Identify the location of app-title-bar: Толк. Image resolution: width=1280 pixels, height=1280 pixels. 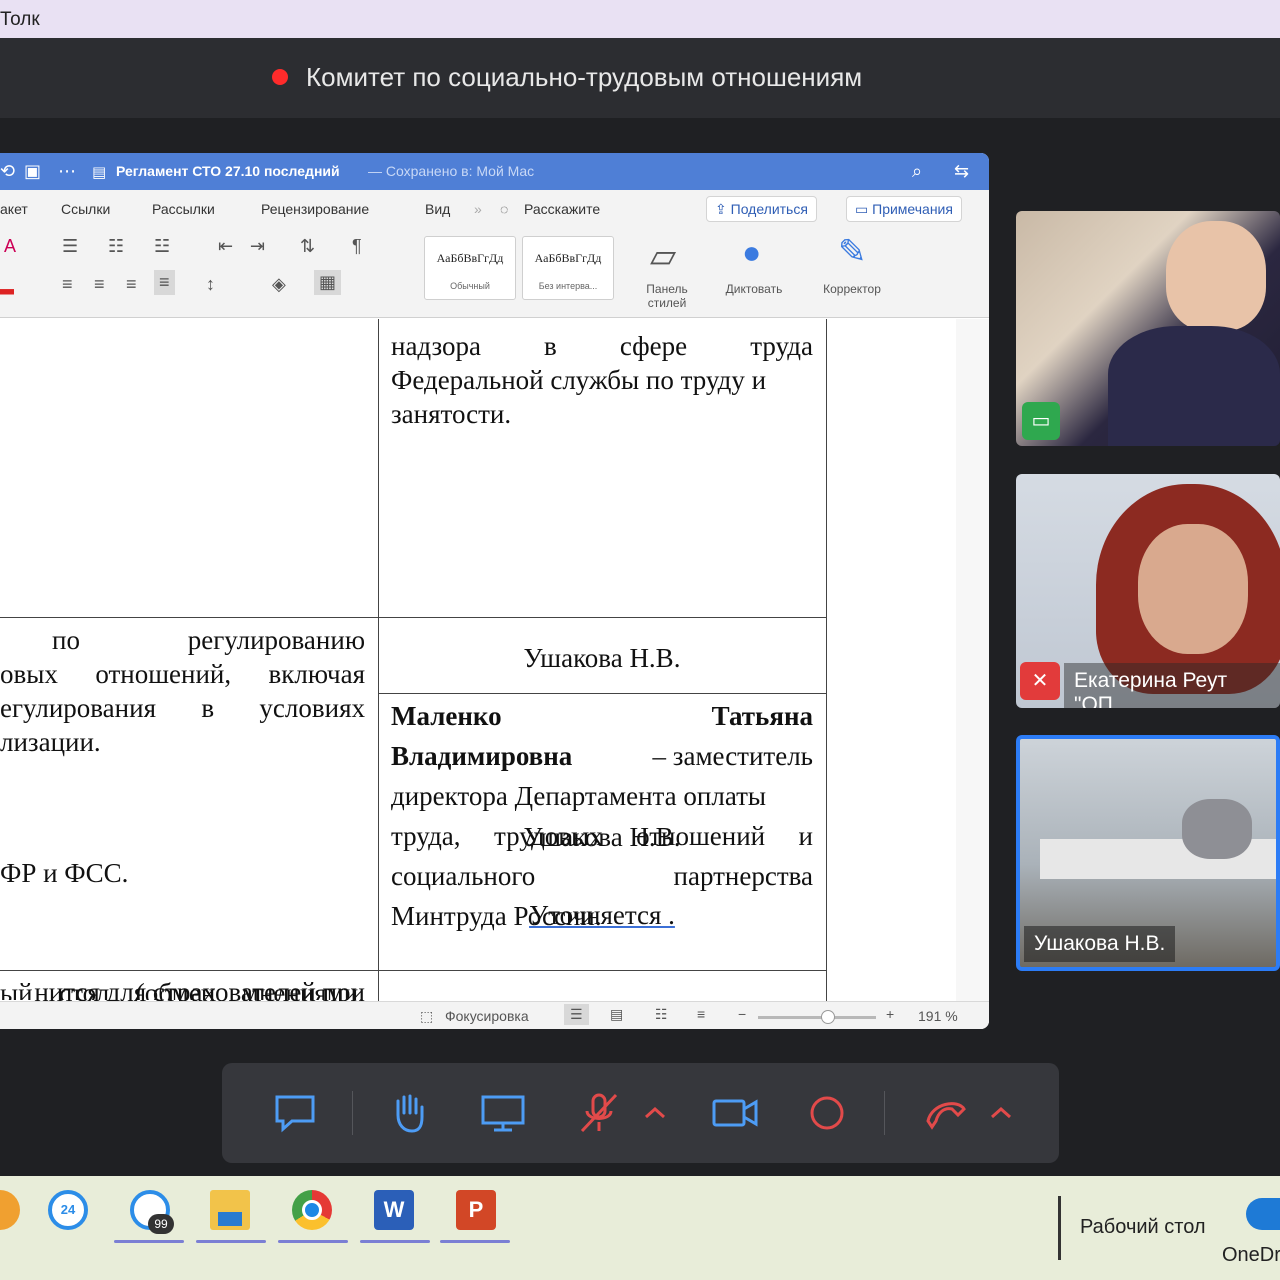
(640, 19).